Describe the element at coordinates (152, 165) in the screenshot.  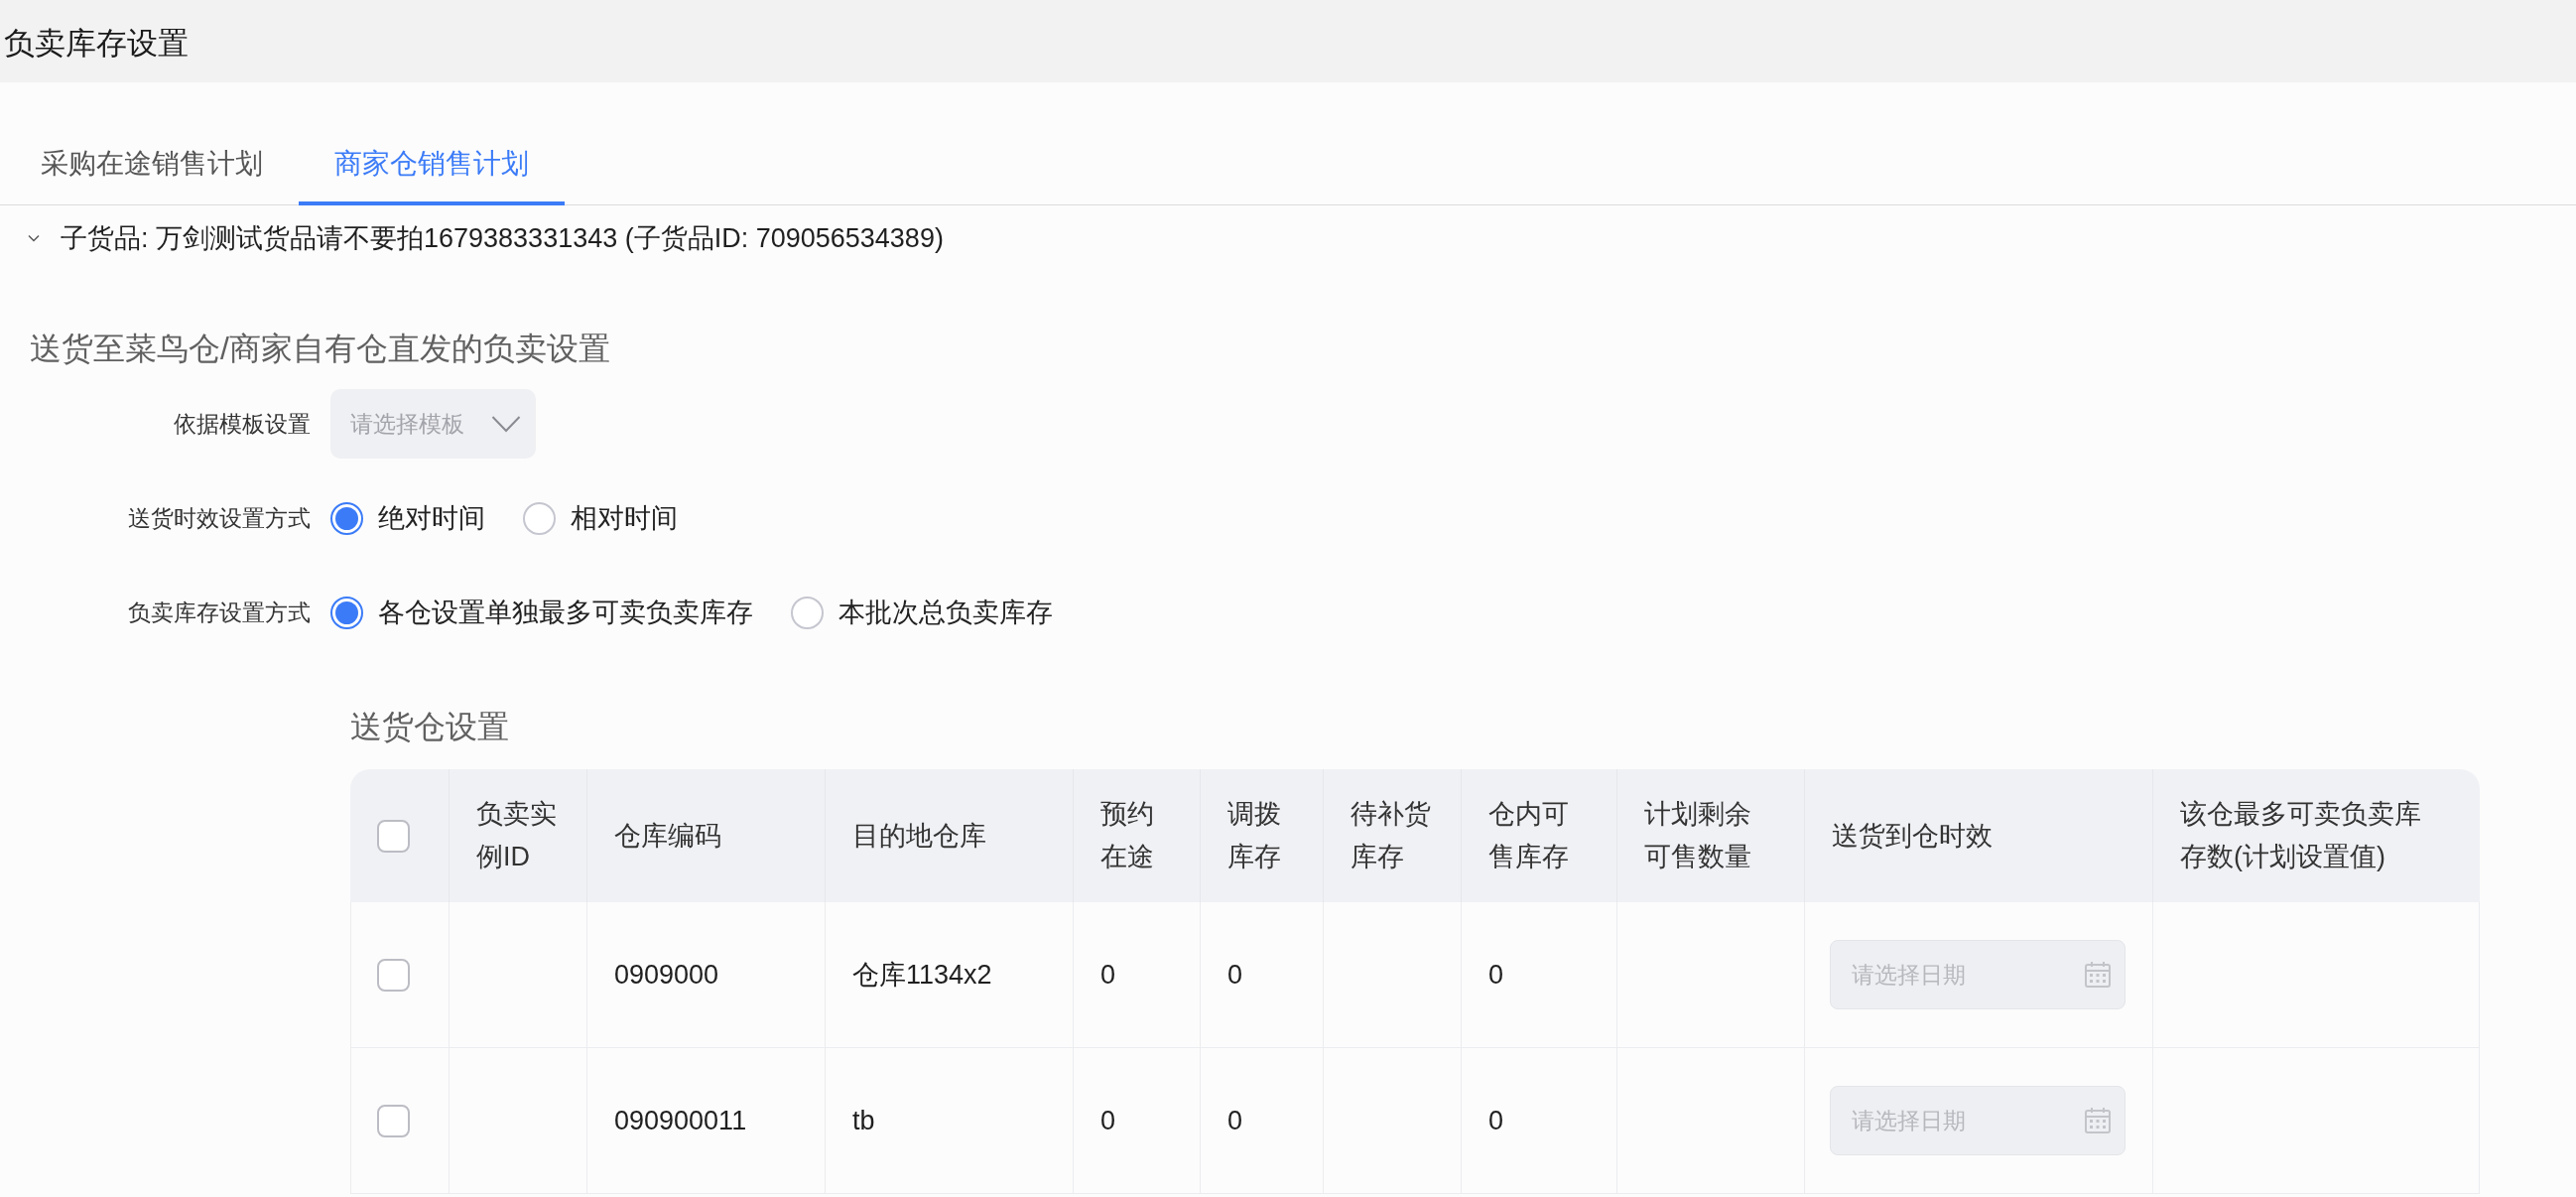
I see `tab: 采购在途销售计划` at that location.